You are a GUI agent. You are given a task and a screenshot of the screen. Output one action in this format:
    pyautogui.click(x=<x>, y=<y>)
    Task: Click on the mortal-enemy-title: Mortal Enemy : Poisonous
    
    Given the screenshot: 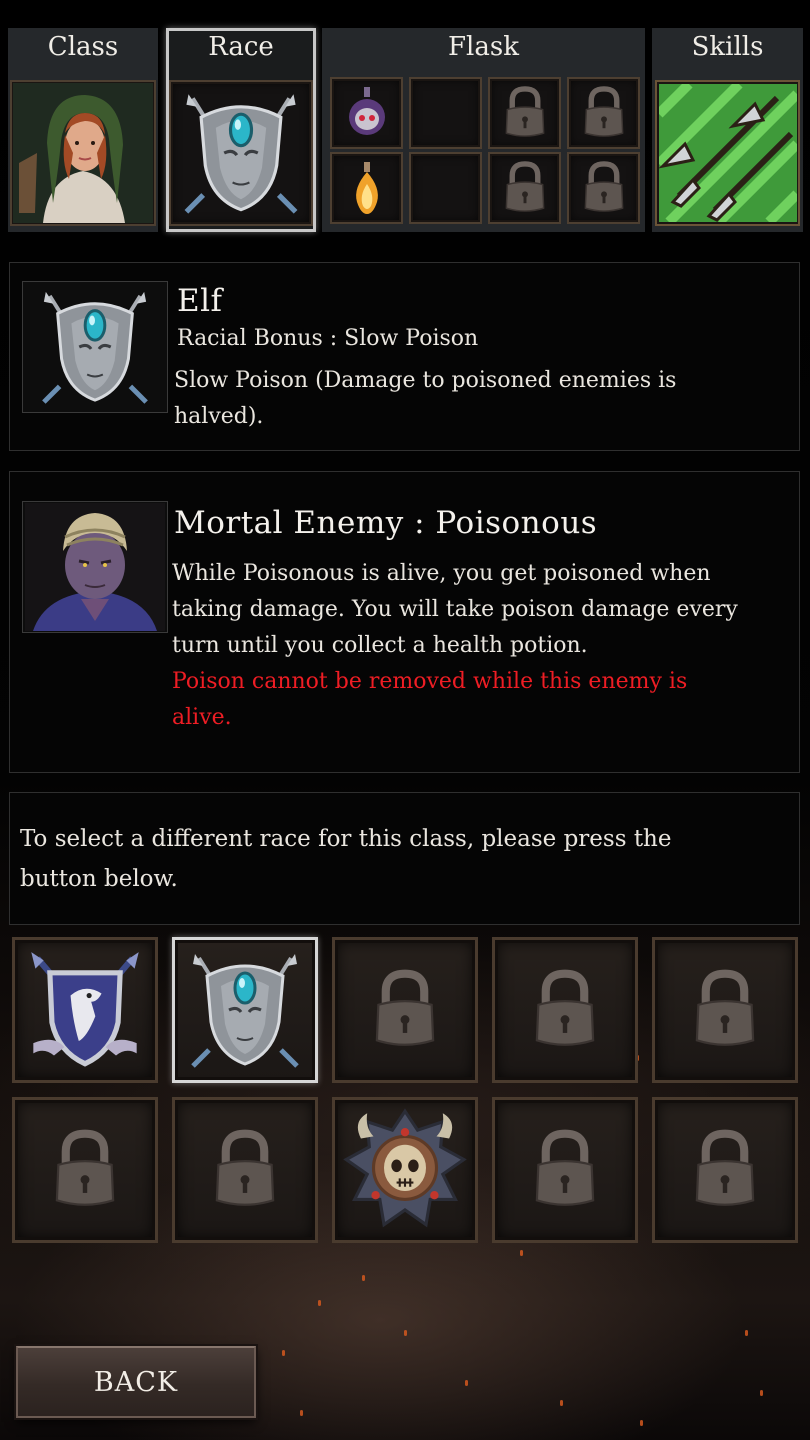 What is the action you would take?
    pyautogui.click(x=386, y=523)
    